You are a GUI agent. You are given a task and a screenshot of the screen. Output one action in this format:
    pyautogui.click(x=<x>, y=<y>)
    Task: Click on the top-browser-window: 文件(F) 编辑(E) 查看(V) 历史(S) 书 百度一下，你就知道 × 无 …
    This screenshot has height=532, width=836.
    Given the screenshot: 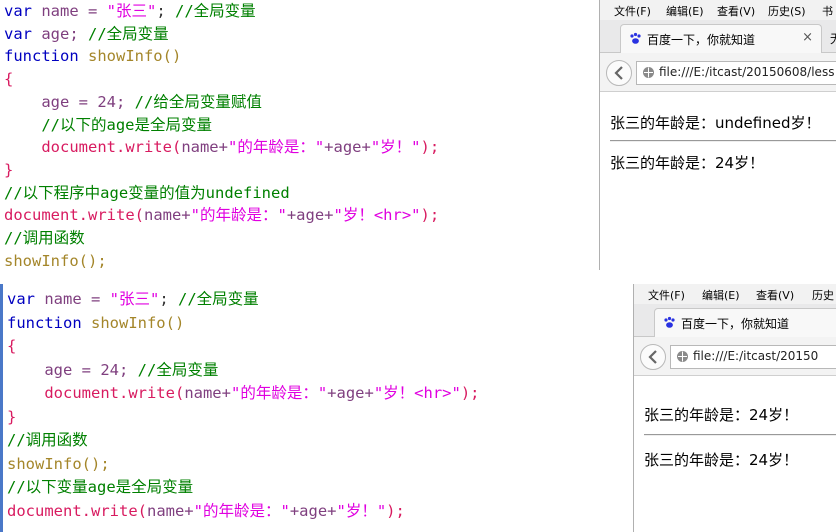 What is the action you would take?
    pyautogui.click(x=717, y=135)
    